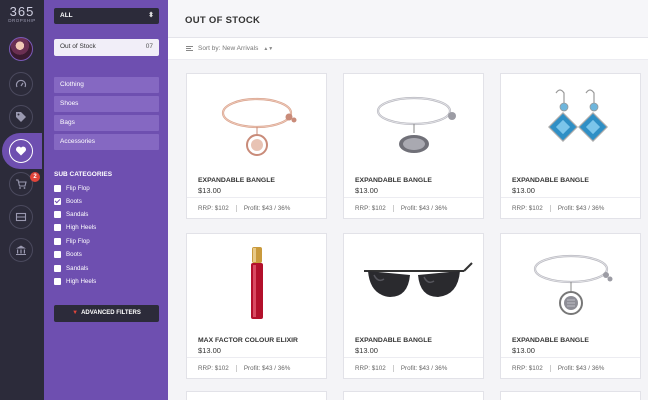 The width and height of the screenshot is (648, 400). Describe the element at coordinates (106, 123) in the screenshot. I see `category-bags: Bags` at that location.